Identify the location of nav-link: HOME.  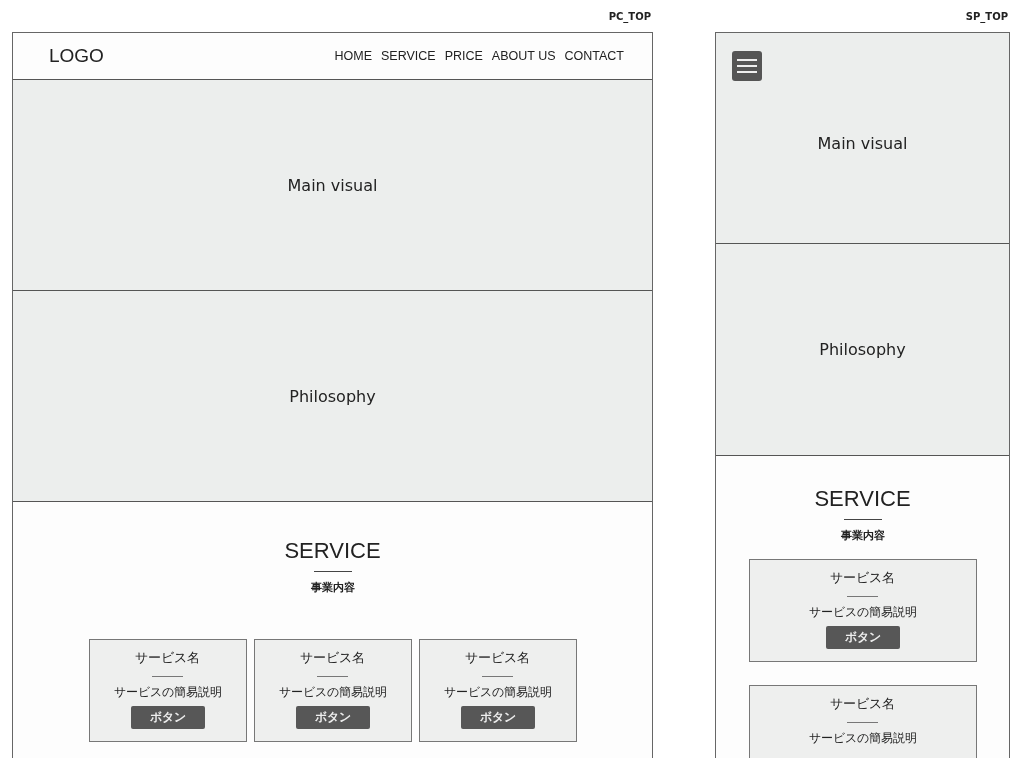
(353, 56).